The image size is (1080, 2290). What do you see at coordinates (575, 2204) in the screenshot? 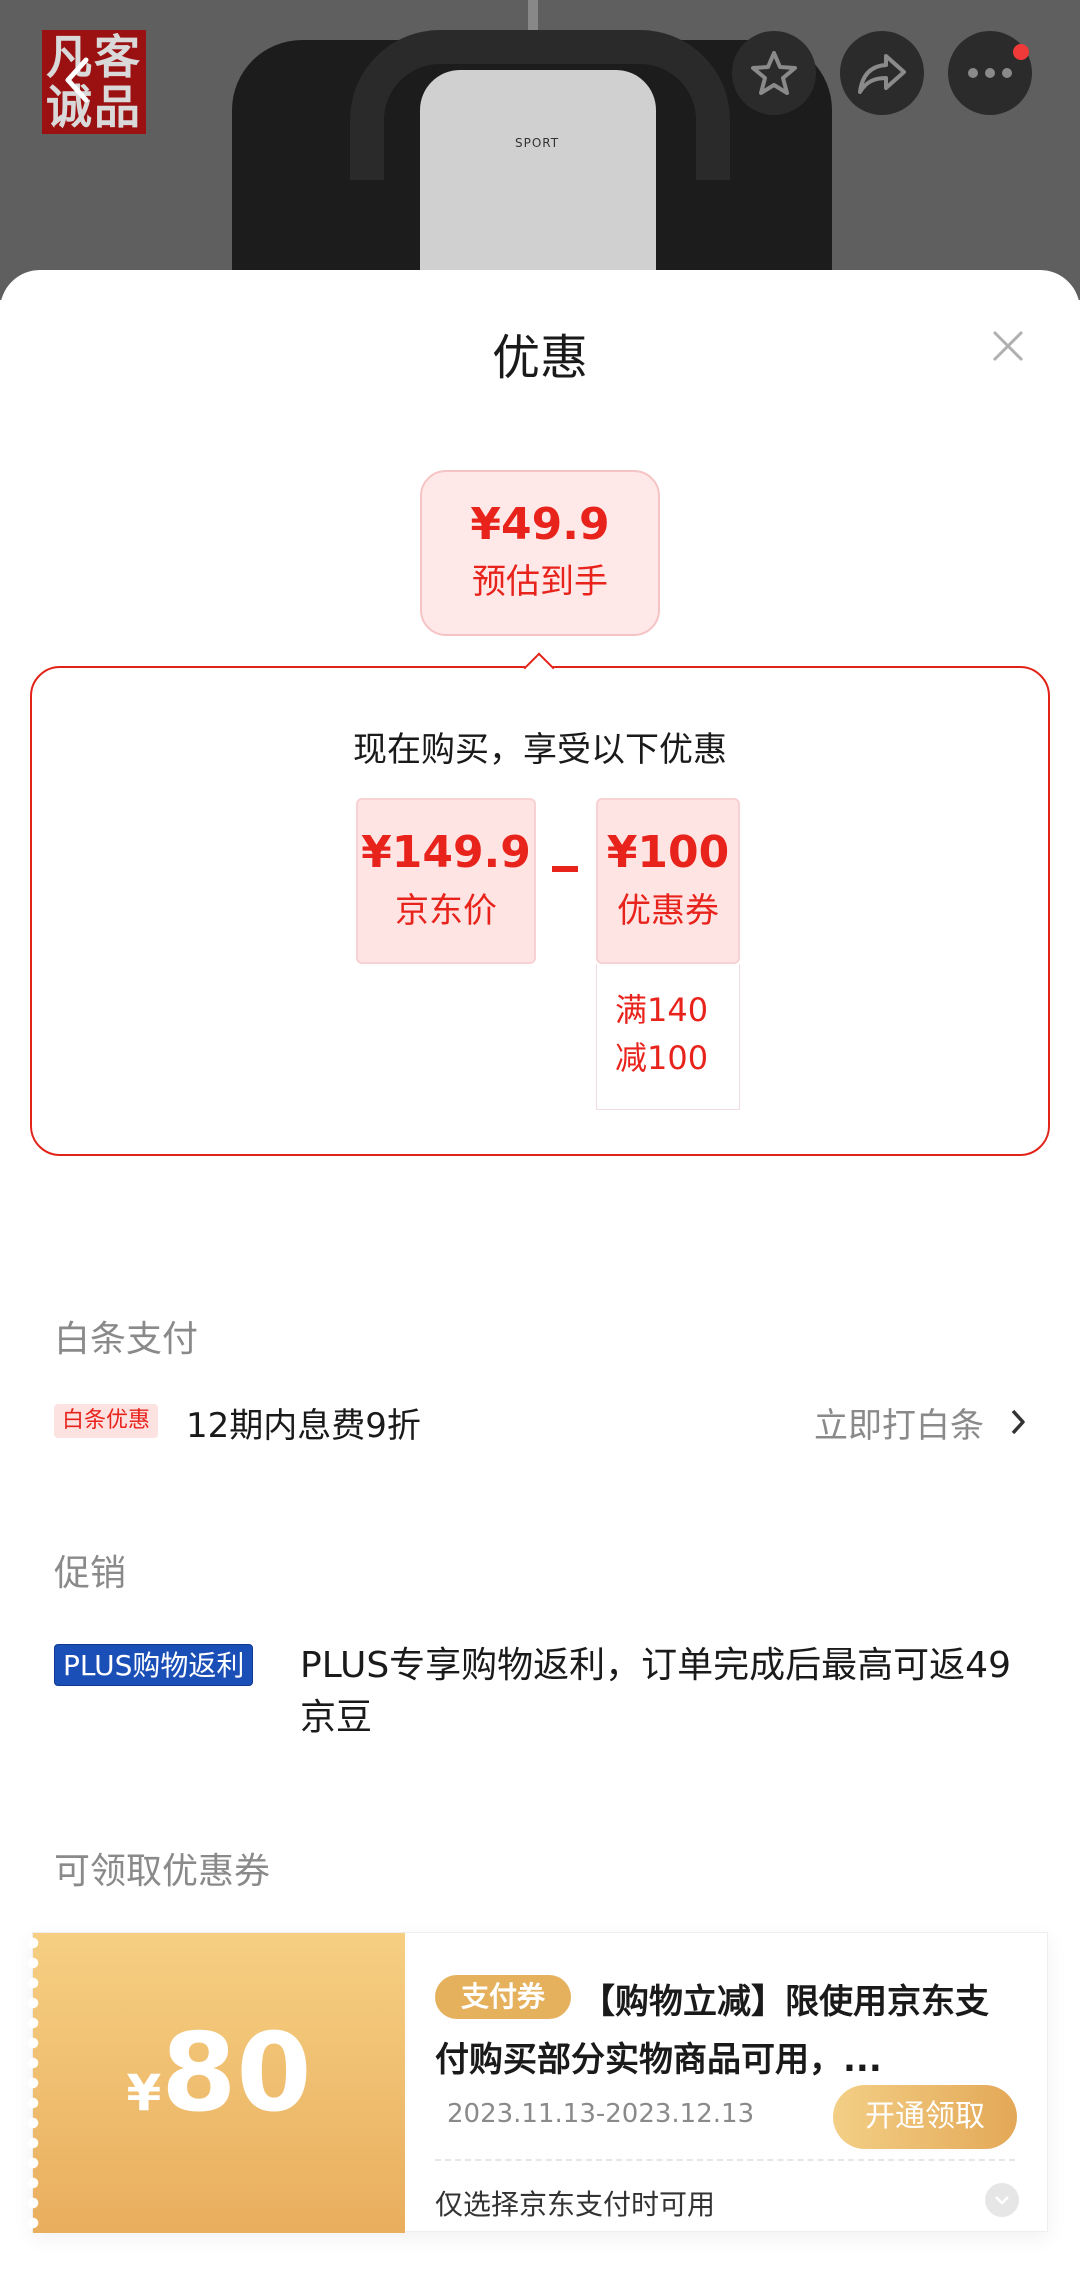
I see `coupon-footer-note: 仅选择京东支付时可用` at bounding box center [575, 2204].